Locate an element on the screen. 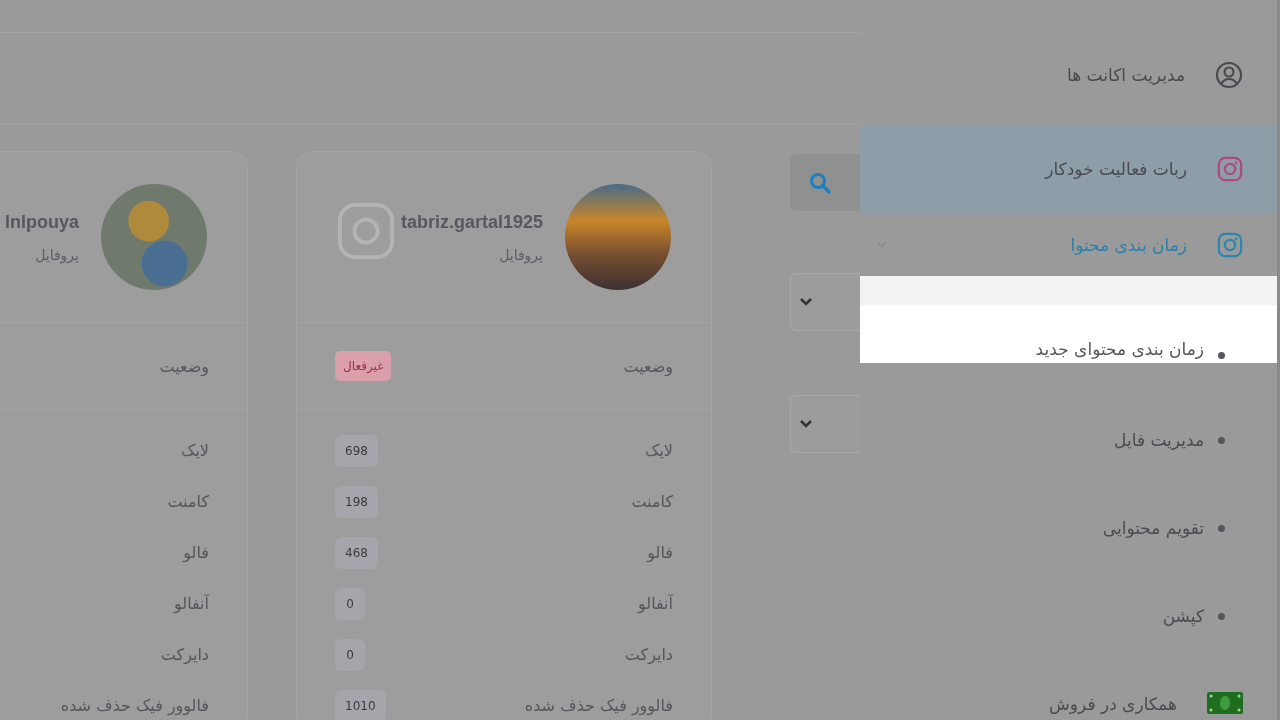 This screenshot has width=1280, height=720. sidebar-item-label: ربات فعالیت خودکار is located at coordinates (1115, 169).